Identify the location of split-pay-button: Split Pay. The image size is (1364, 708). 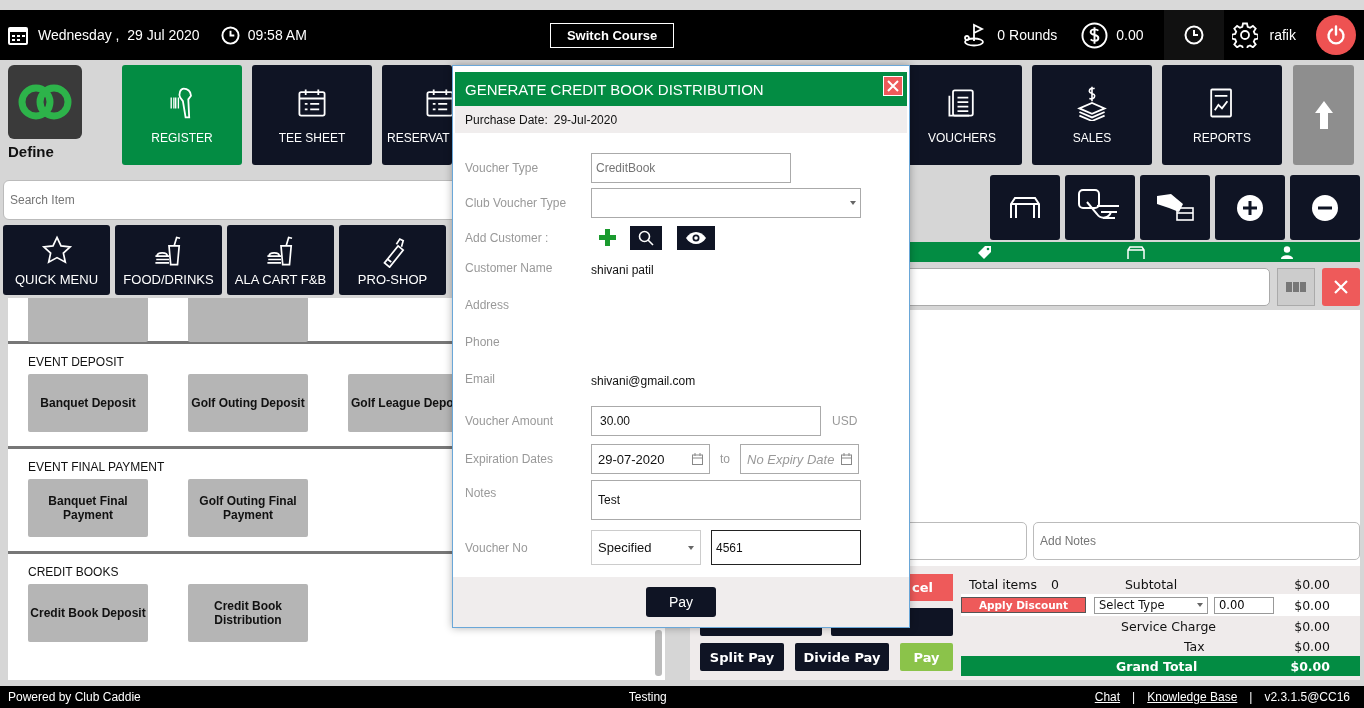
(742, 657).